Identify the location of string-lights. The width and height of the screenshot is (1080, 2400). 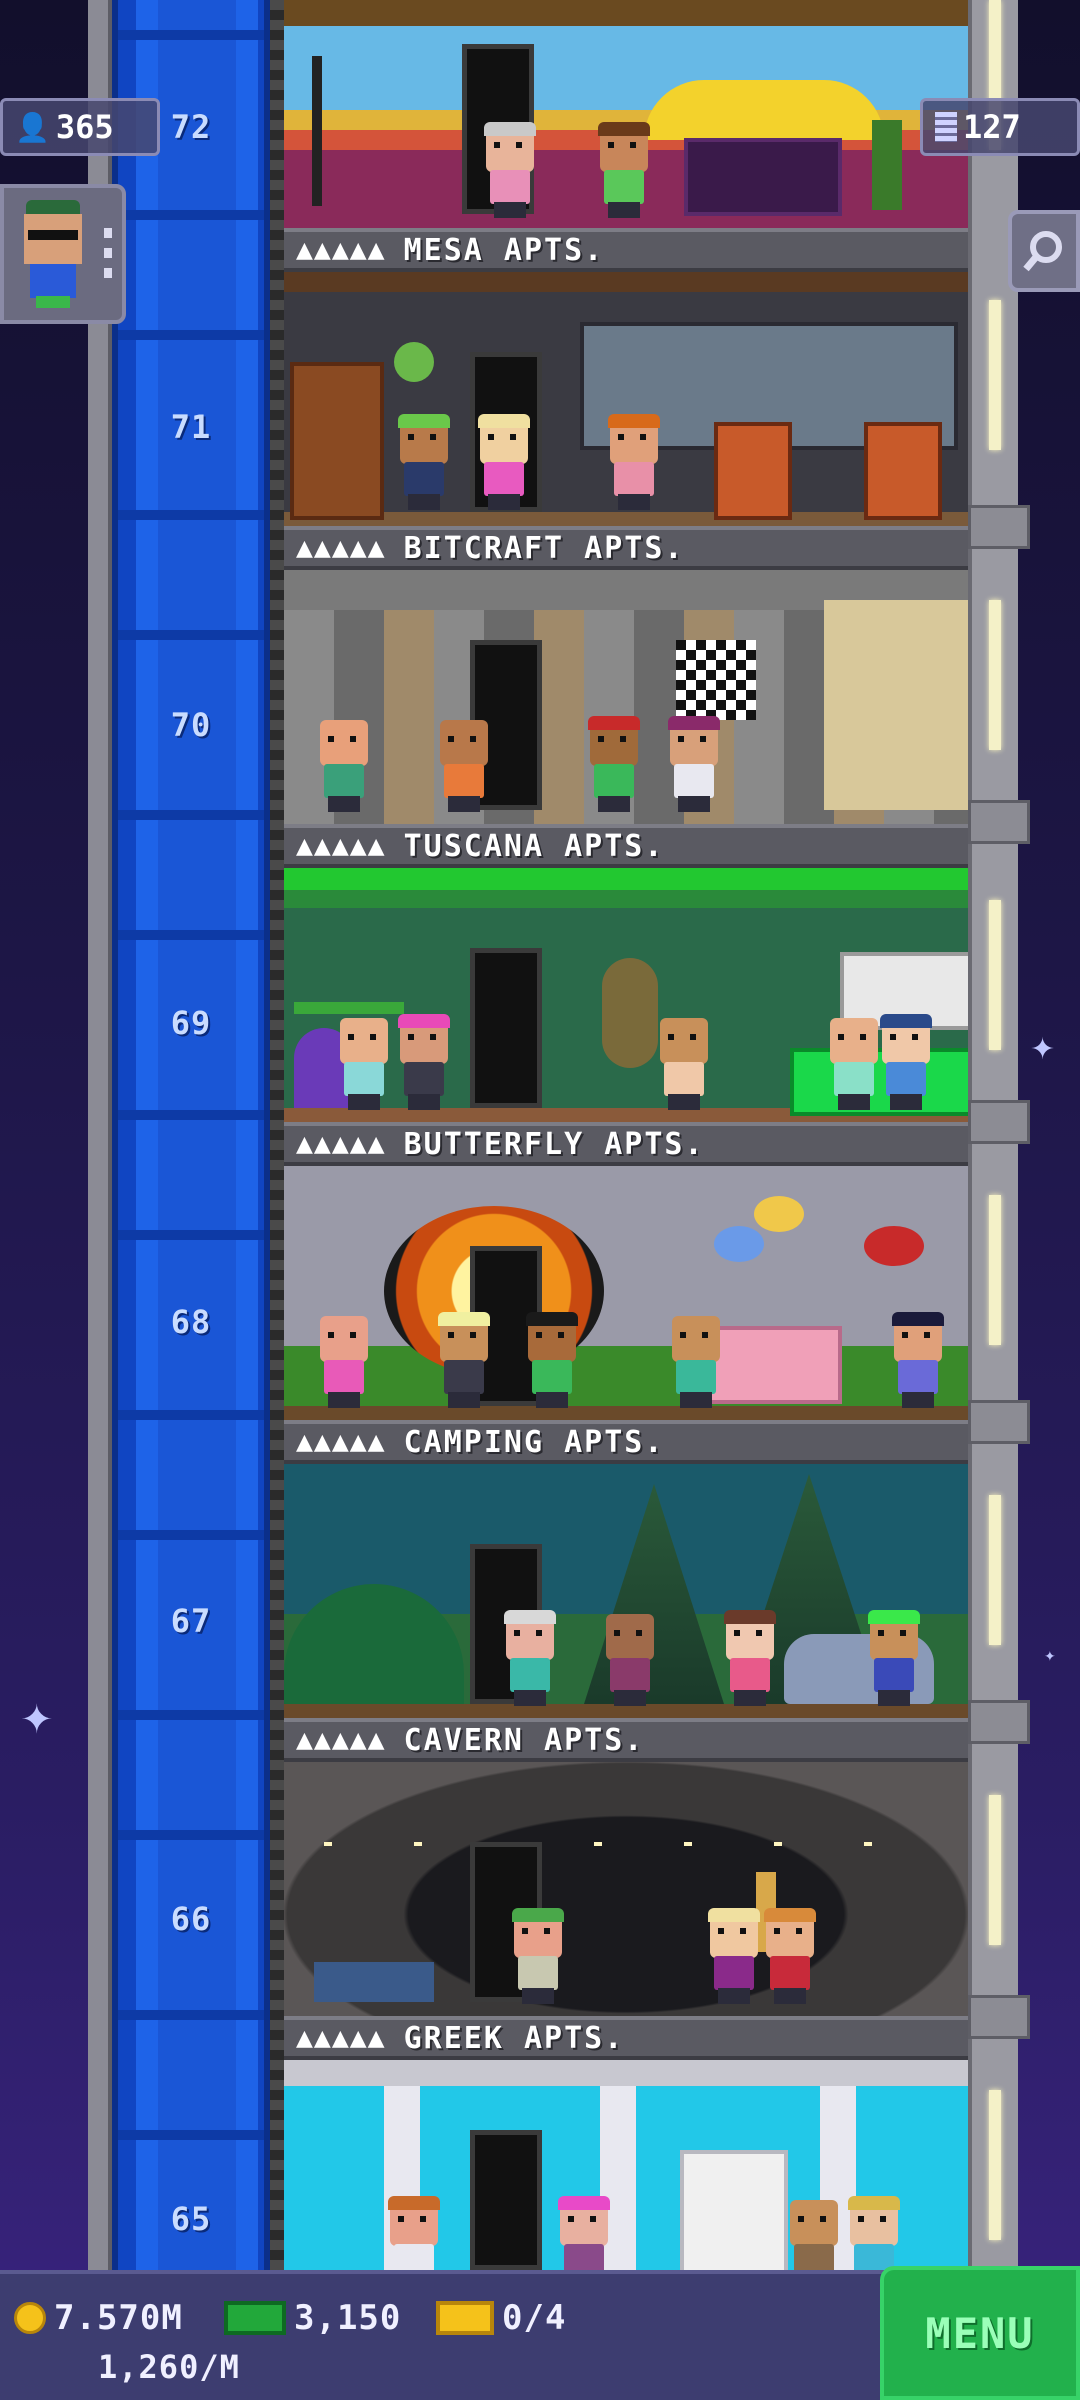
(624, 1844).